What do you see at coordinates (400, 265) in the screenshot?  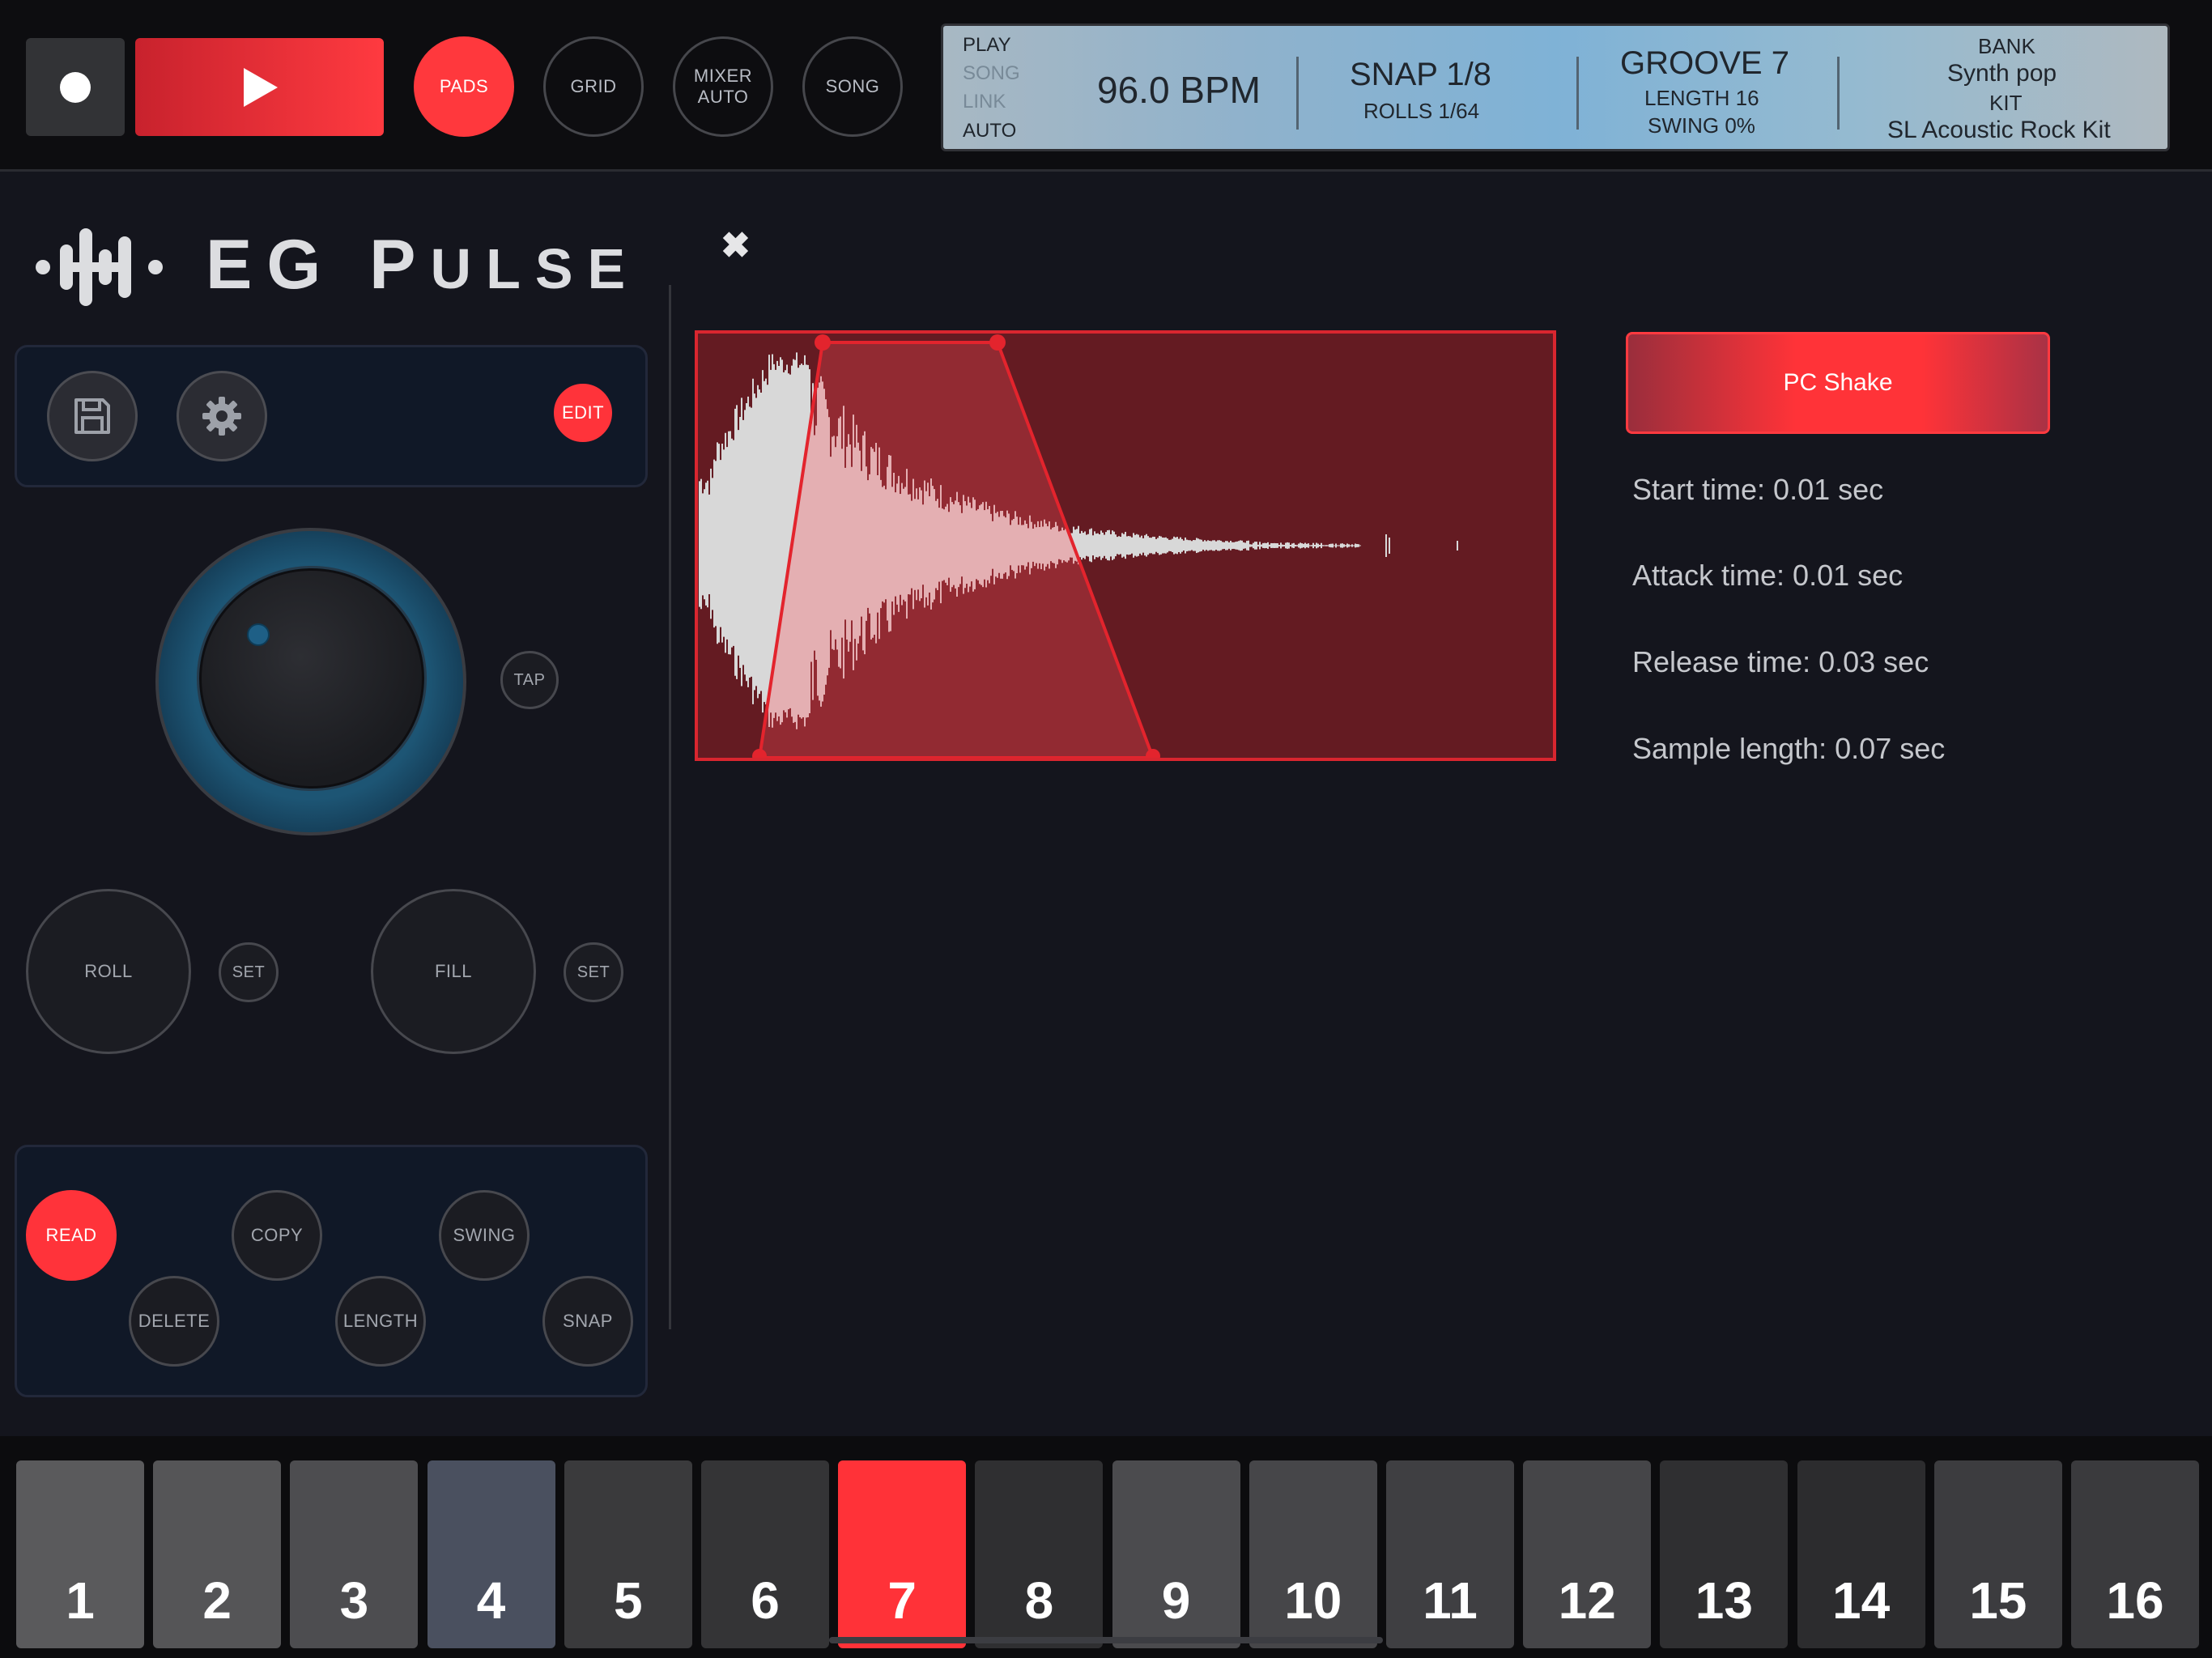 I see `brand-second-cap: P` at bounding box center [400, 265].